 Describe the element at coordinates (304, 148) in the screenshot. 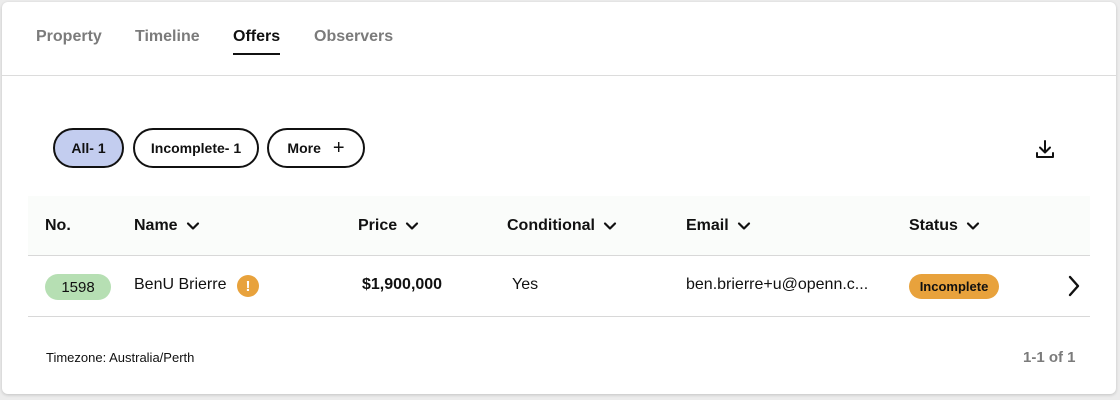

I see `more-filters-label: More` at that location.